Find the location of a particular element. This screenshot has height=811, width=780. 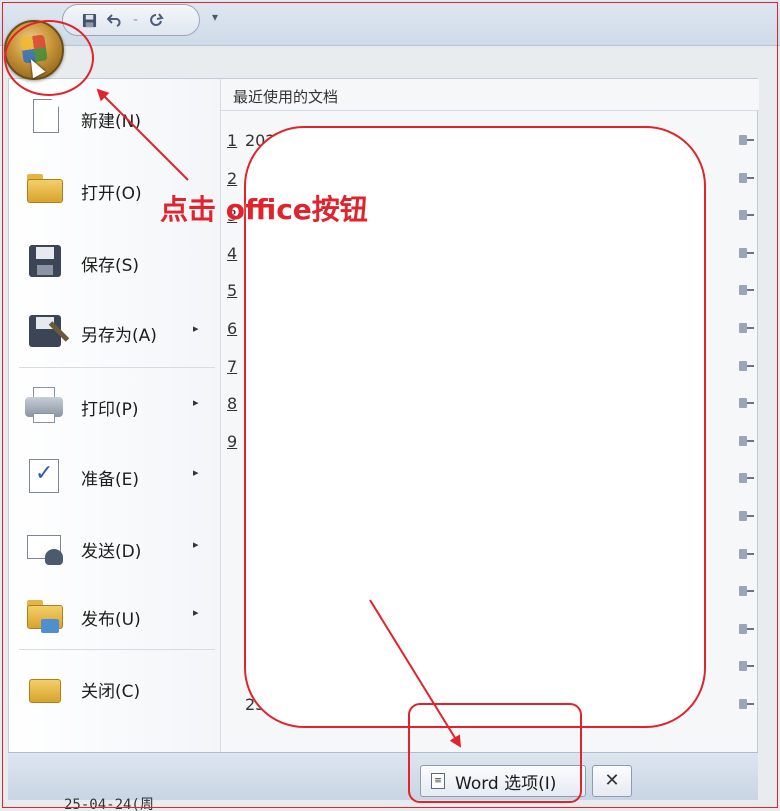

office-menu-footer: ≡ Word 选项(I) ✕ is located at coordinates (383, 776).